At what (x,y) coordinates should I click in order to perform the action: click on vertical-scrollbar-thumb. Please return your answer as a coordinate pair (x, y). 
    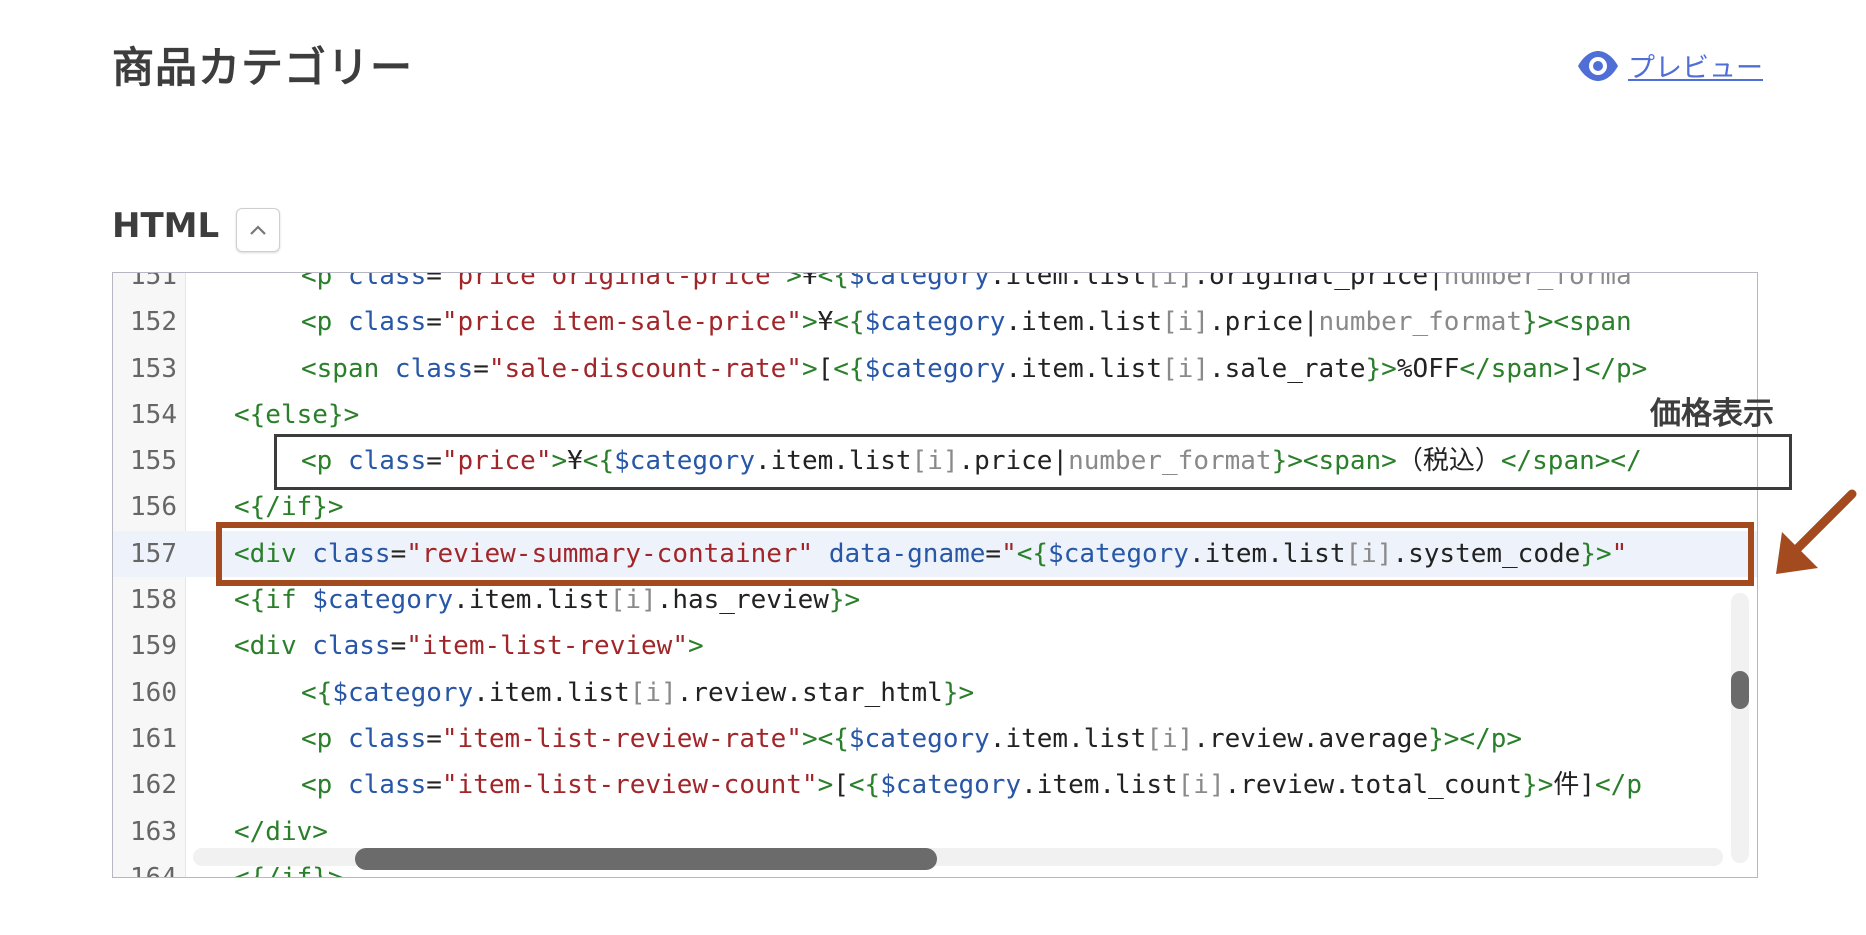
    Looking at the image, I should click on (1740, 690).